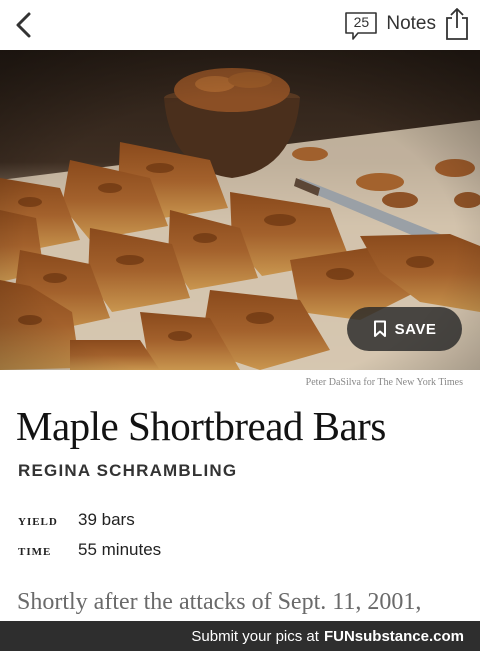 Image resolution: width=480 pixels, height=651 pixels. I want to click on save-label: SAVE, so click(415, 329).